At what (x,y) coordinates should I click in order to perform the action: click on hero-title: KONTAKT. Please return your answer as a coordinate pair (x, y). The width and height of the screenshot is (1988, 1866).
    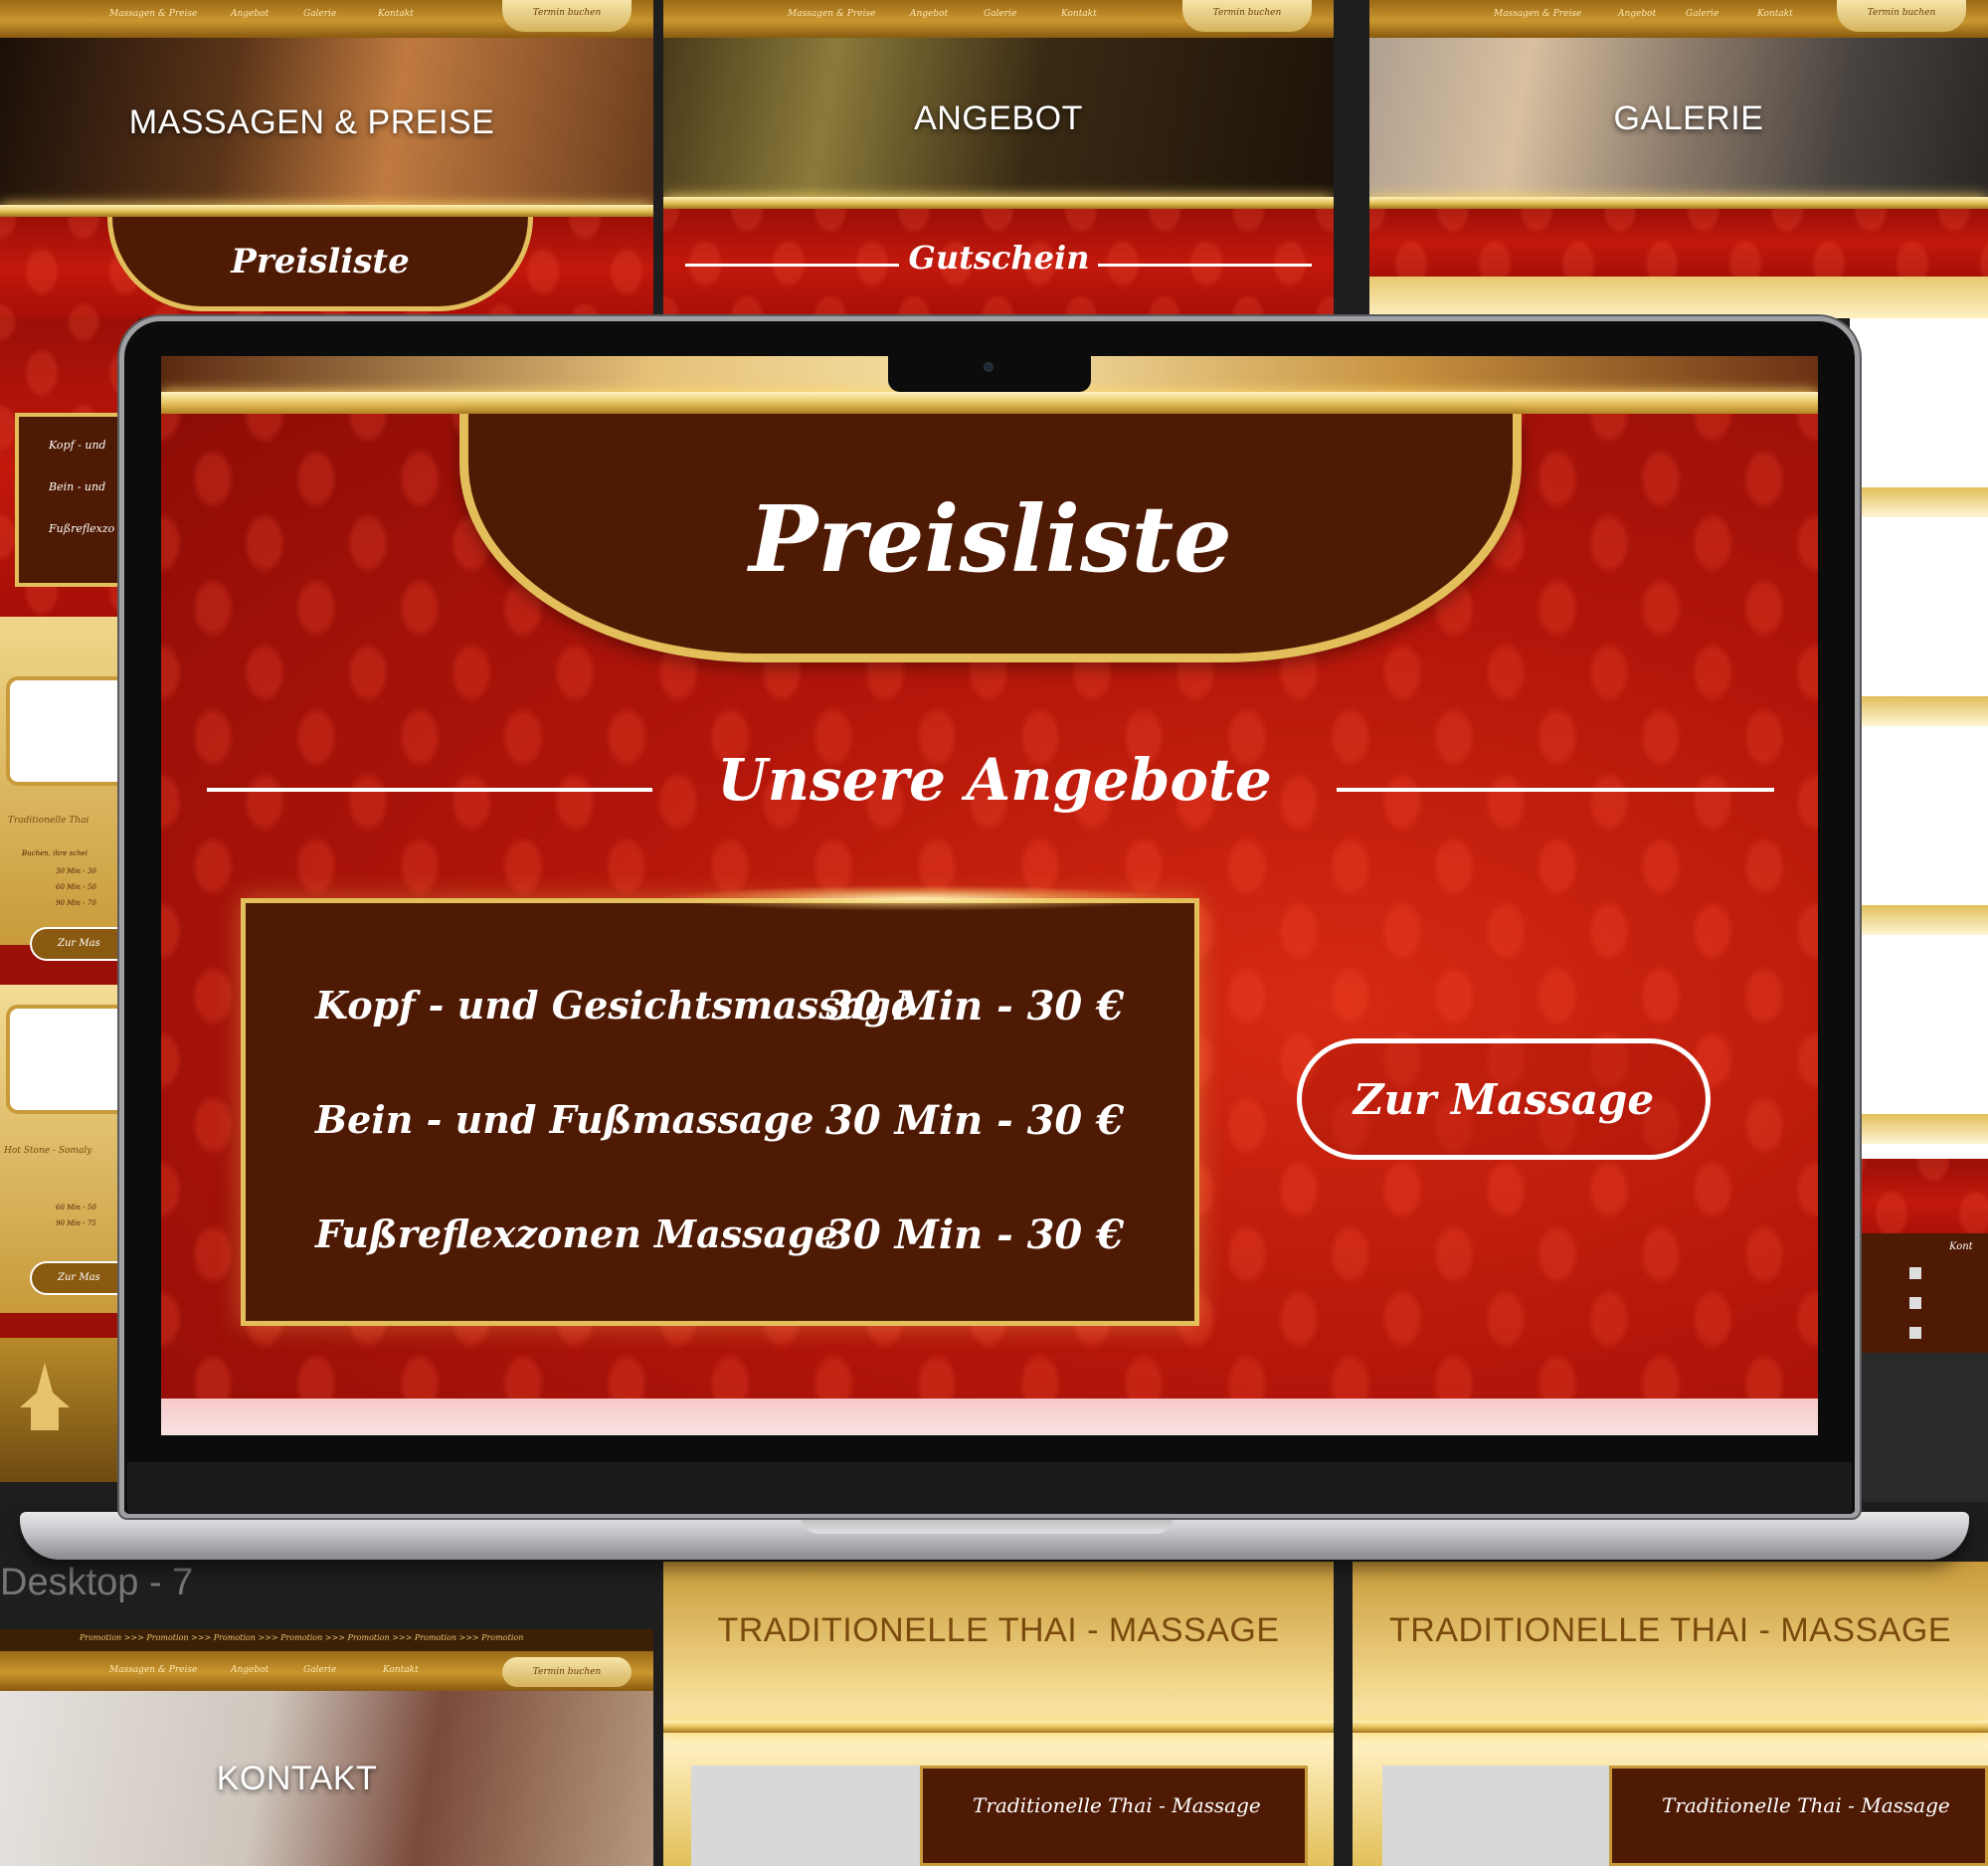
    Looking at the image, I should click on (297, 1778).